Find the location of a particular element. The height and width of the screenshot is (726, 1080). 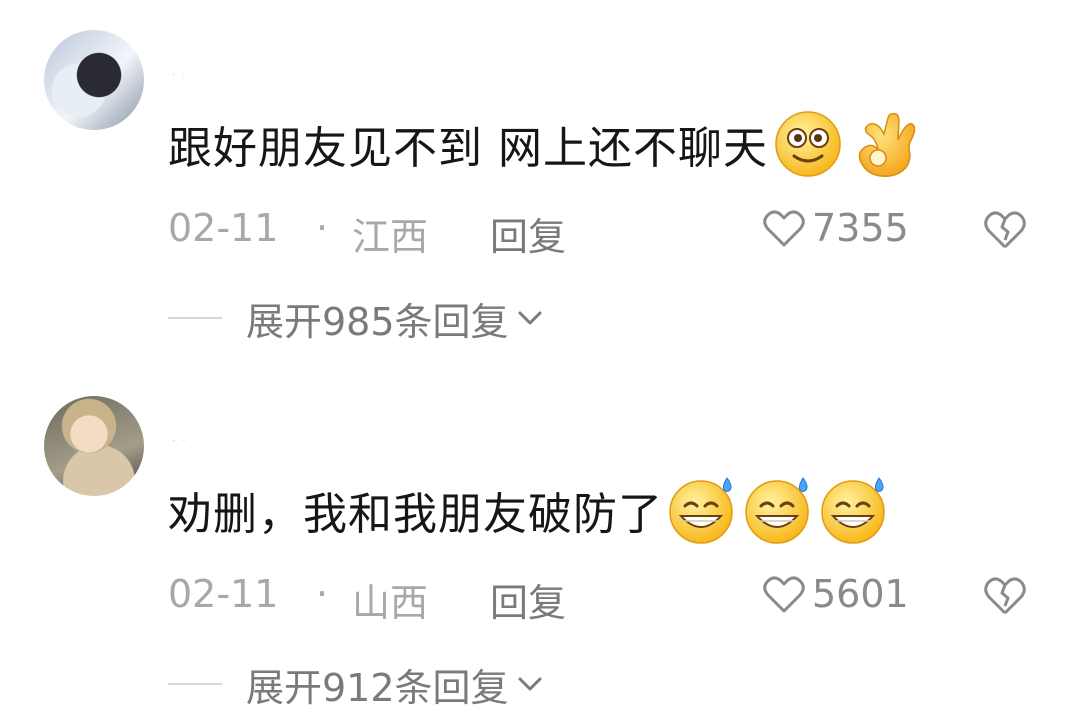

comment-text-content: 跟好朋友见不到 网上还不聊天 is located at coordinates (468, 148).